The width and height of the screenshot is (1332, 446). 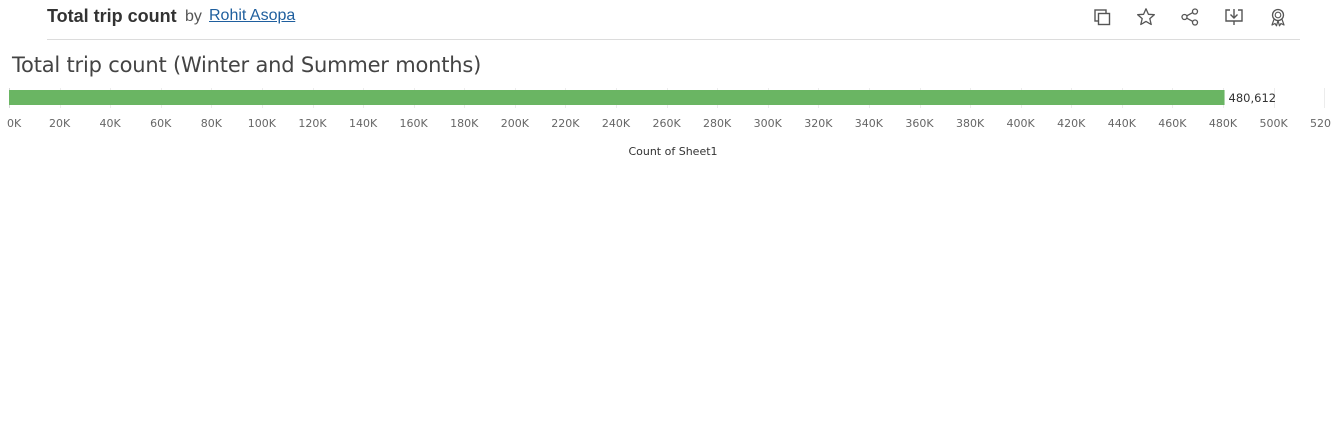 I want to click on viz-title: Total trip count, so click(x=112, y=16).